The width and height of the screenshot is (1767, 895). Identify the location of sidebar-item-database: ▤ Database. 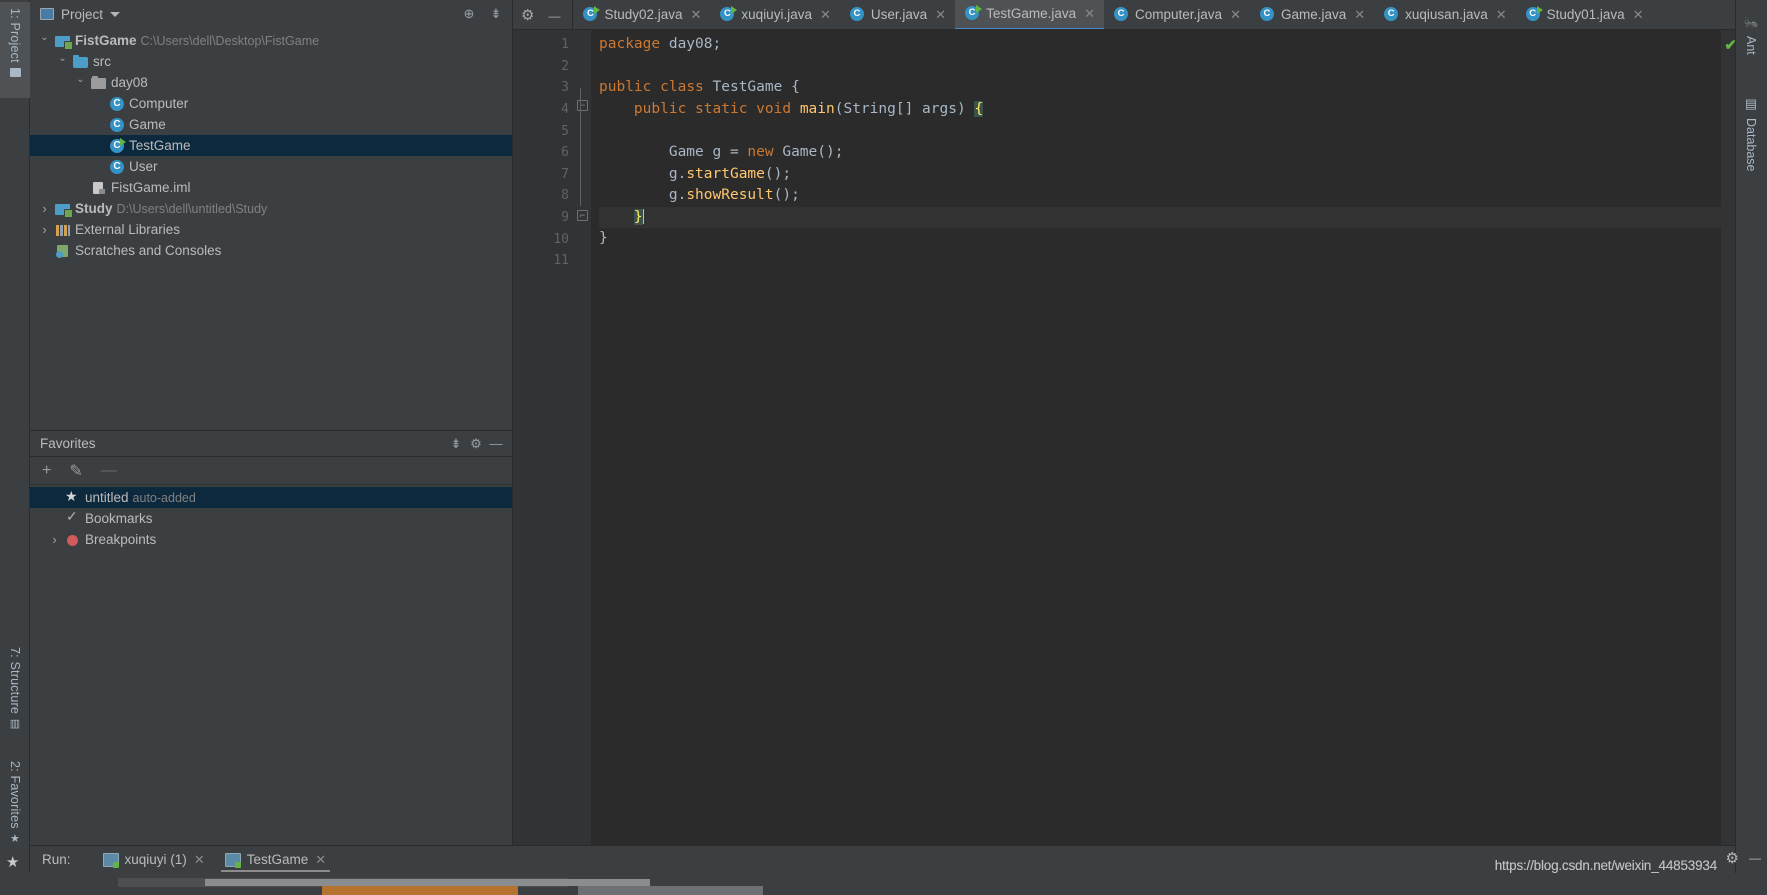
(1751, 144).